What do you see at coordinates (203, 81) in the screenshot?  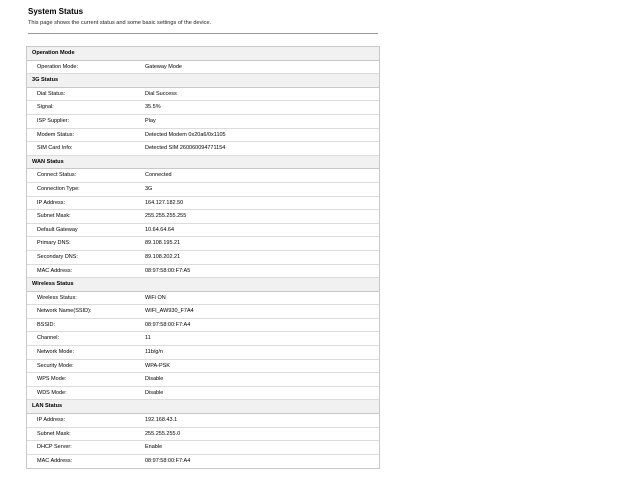 I see `section-header: 3G Status` at bounding box center [203, 81].